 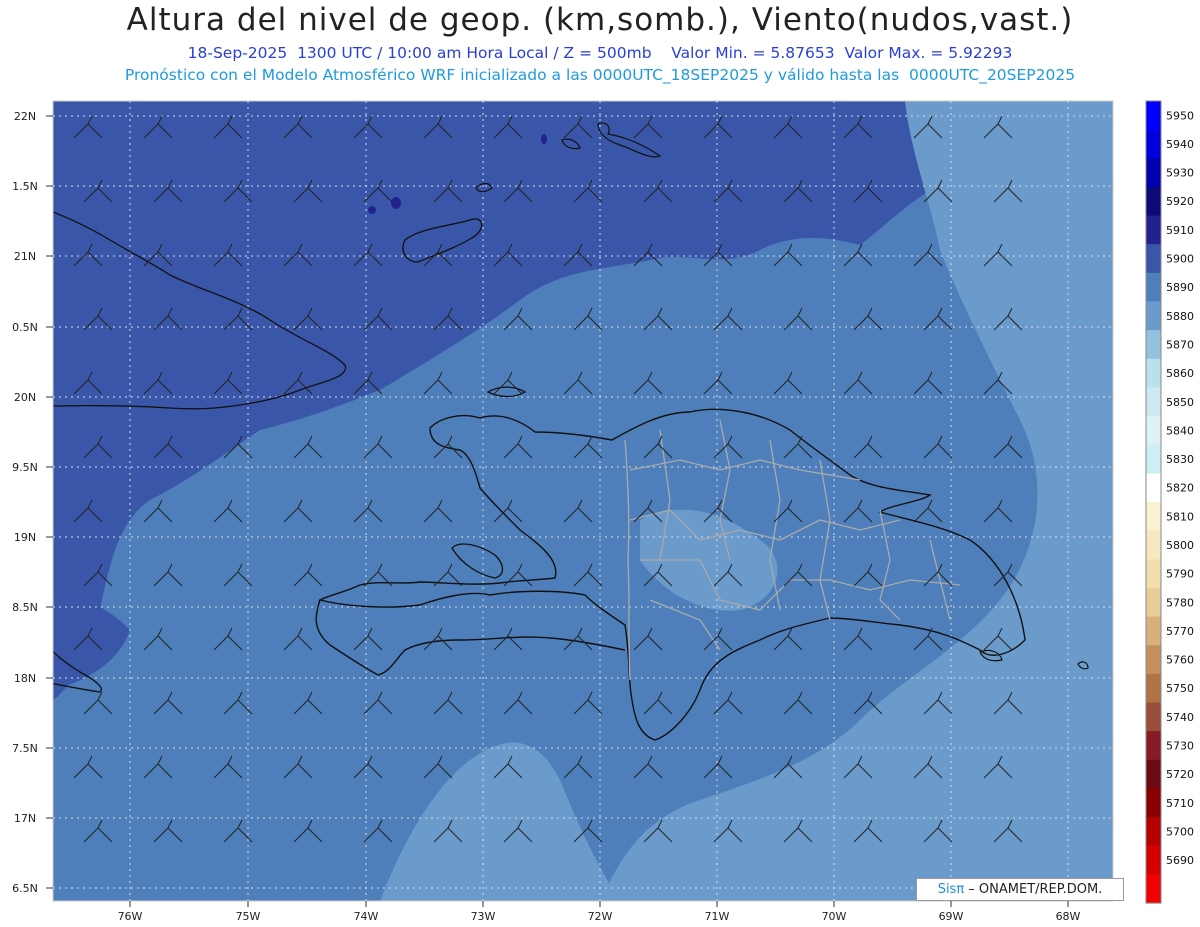 I want to click on y-tick-label: 7.5N, so click(x=25, y=748).